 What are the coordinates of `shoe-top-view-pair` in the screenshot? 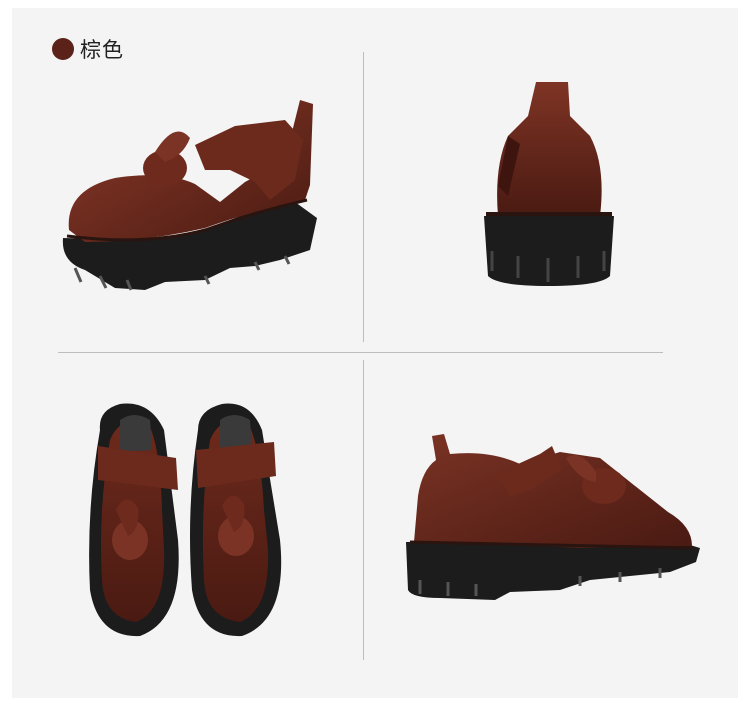 It's located at (185, 520).